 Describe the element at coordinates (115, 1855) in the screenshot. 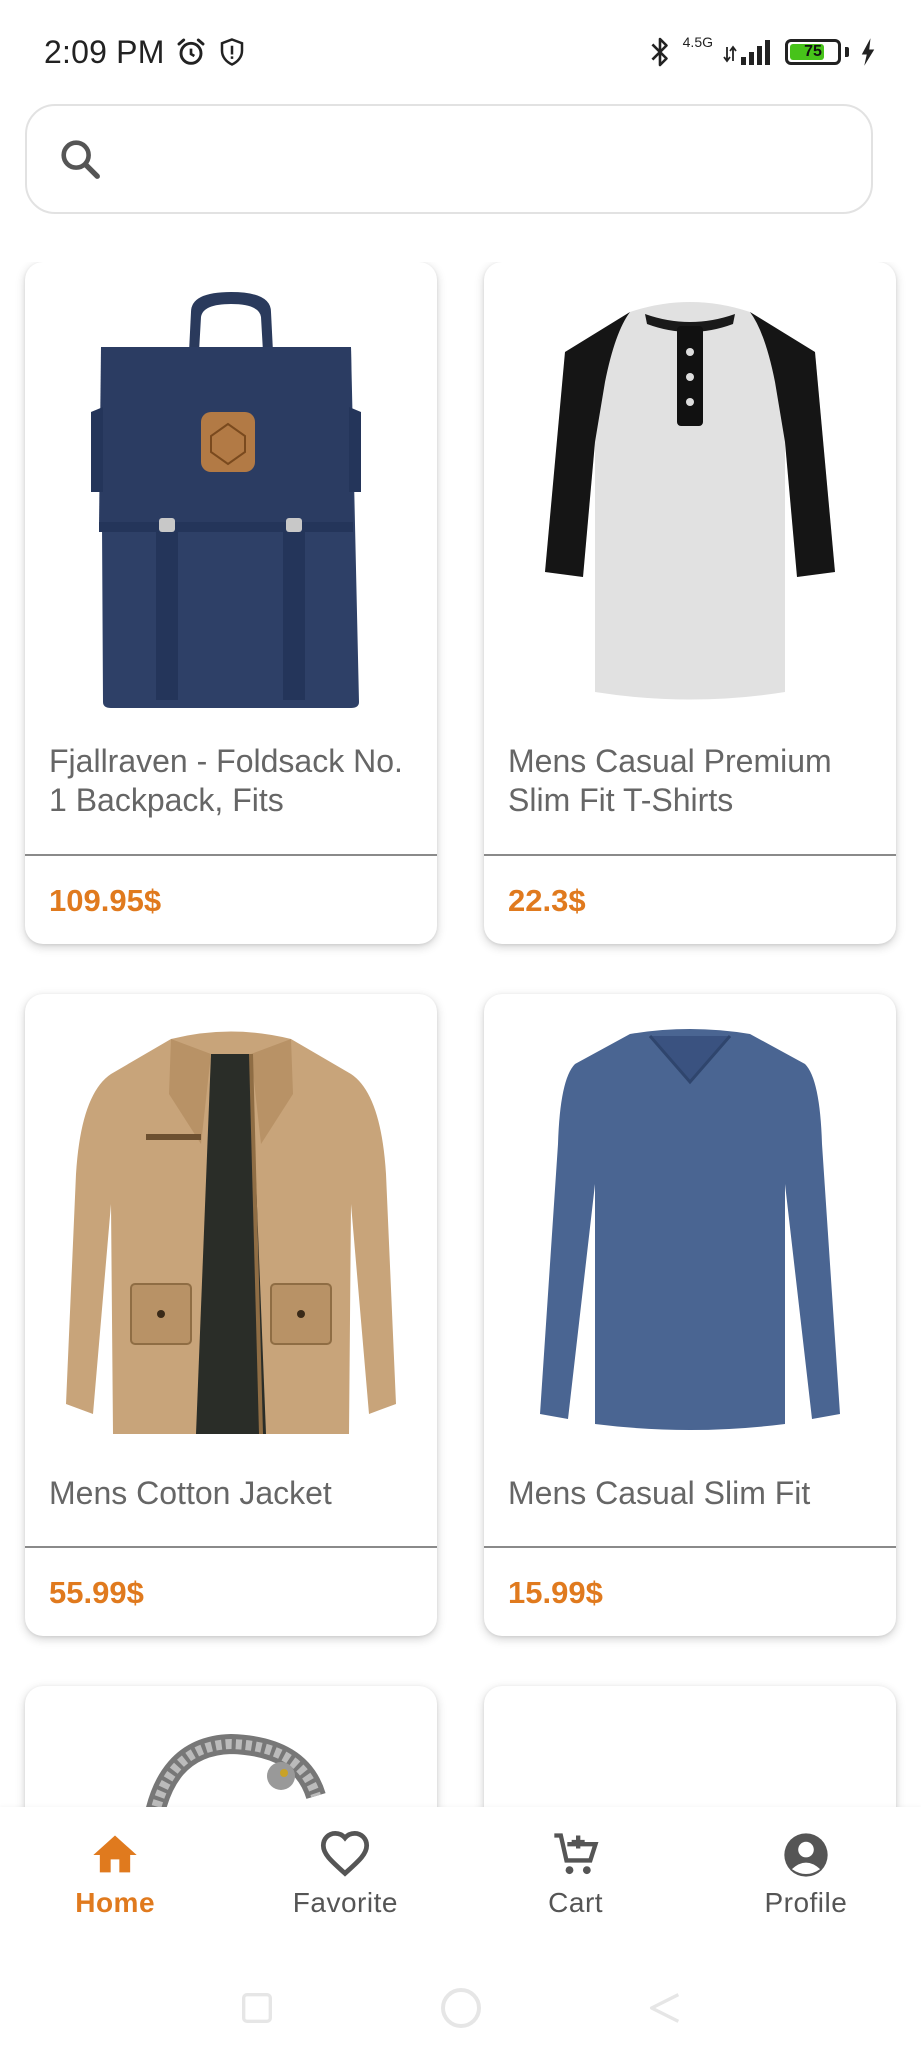

I see `home-icon` at that location.